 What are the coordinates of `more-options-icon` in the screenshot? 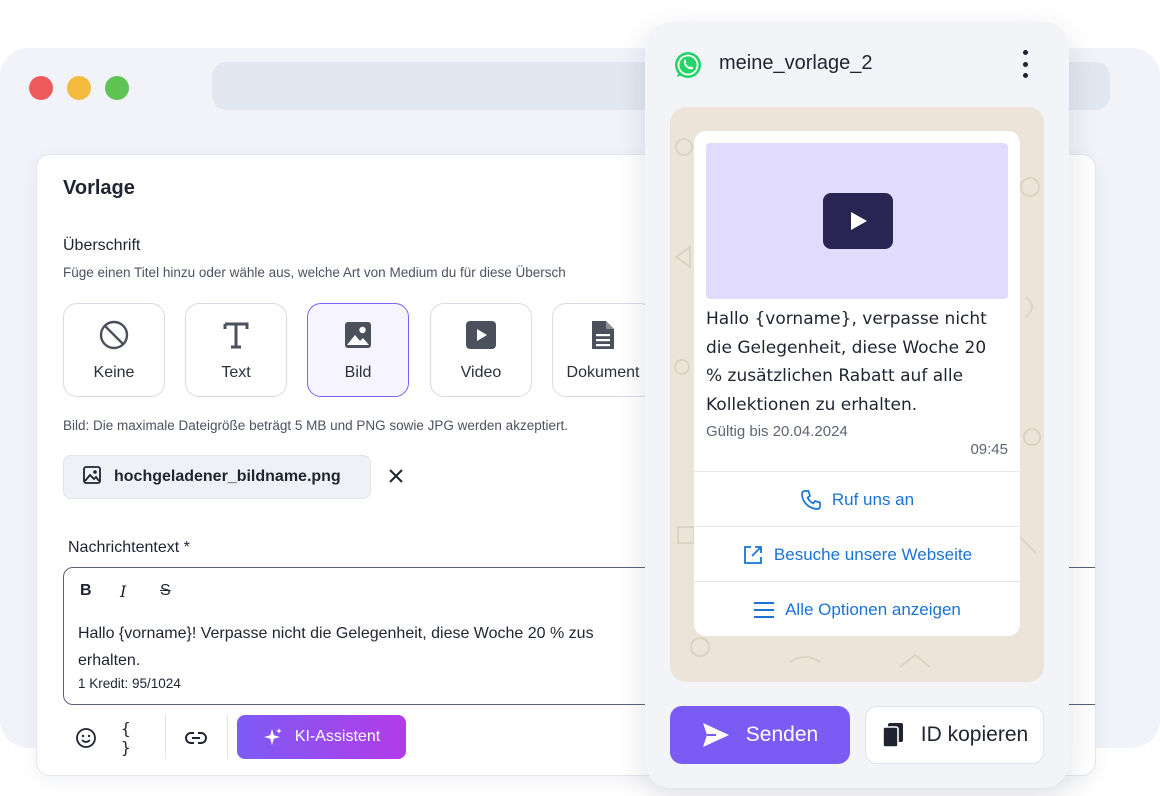 It's located at (1025, 64).